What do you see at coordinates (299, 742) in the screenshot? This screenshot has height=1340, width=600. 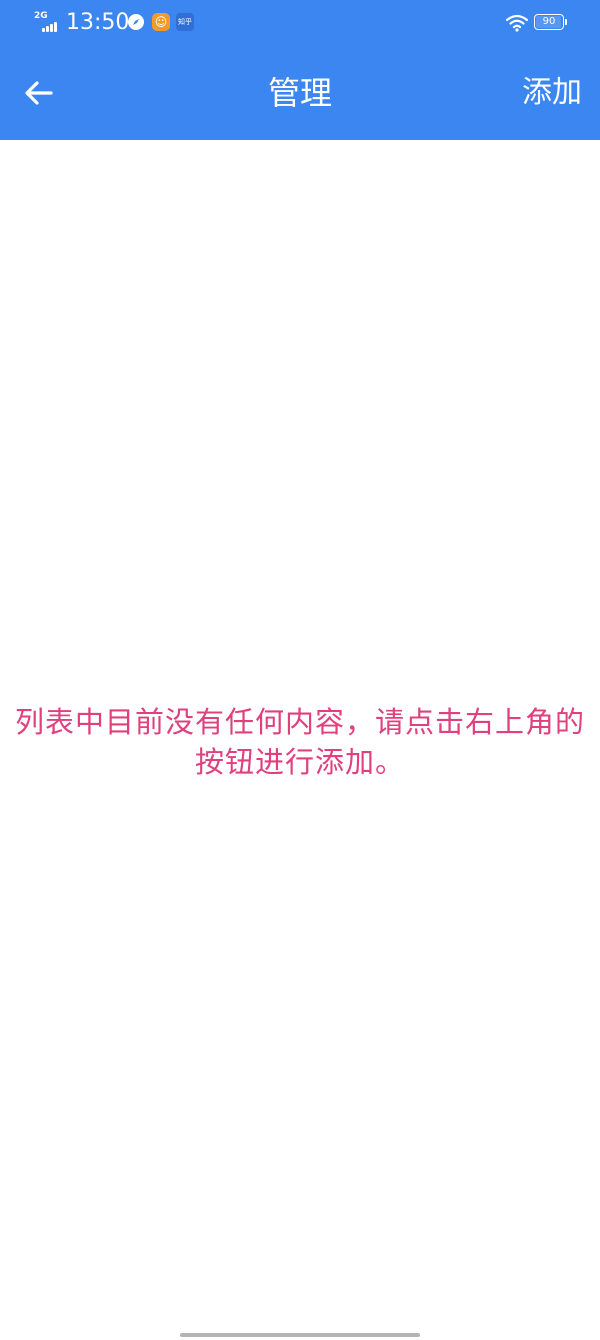 I see `empty-state-message: 列表中目前没有任何内容，请点击右上角的按钮进行添加。` at bounding box center [299, 742].